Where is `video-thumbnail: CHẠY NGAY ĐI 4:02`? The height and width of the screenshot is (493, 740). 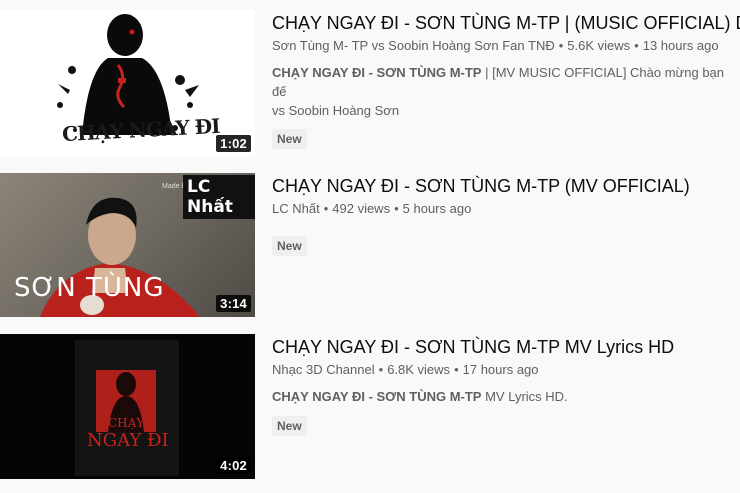
video-thumbnail: CHẠY NGAY ĐI 4:02 is located at coordinates (127, 406).